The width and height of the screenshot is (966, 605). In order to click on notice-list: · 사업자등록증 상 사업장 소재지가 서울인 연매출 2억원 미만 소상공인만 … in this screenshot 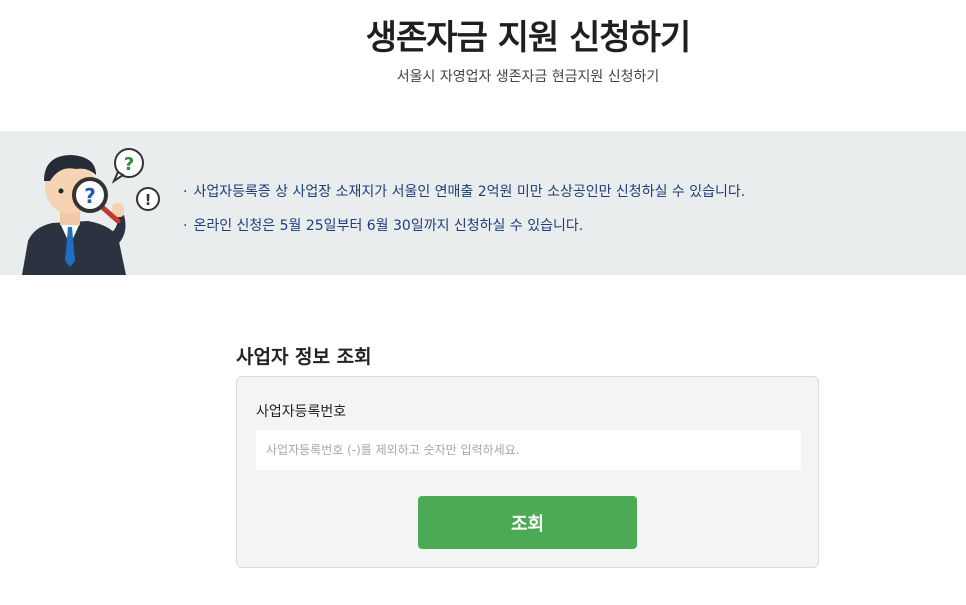, I will do `click(464, 209)`.